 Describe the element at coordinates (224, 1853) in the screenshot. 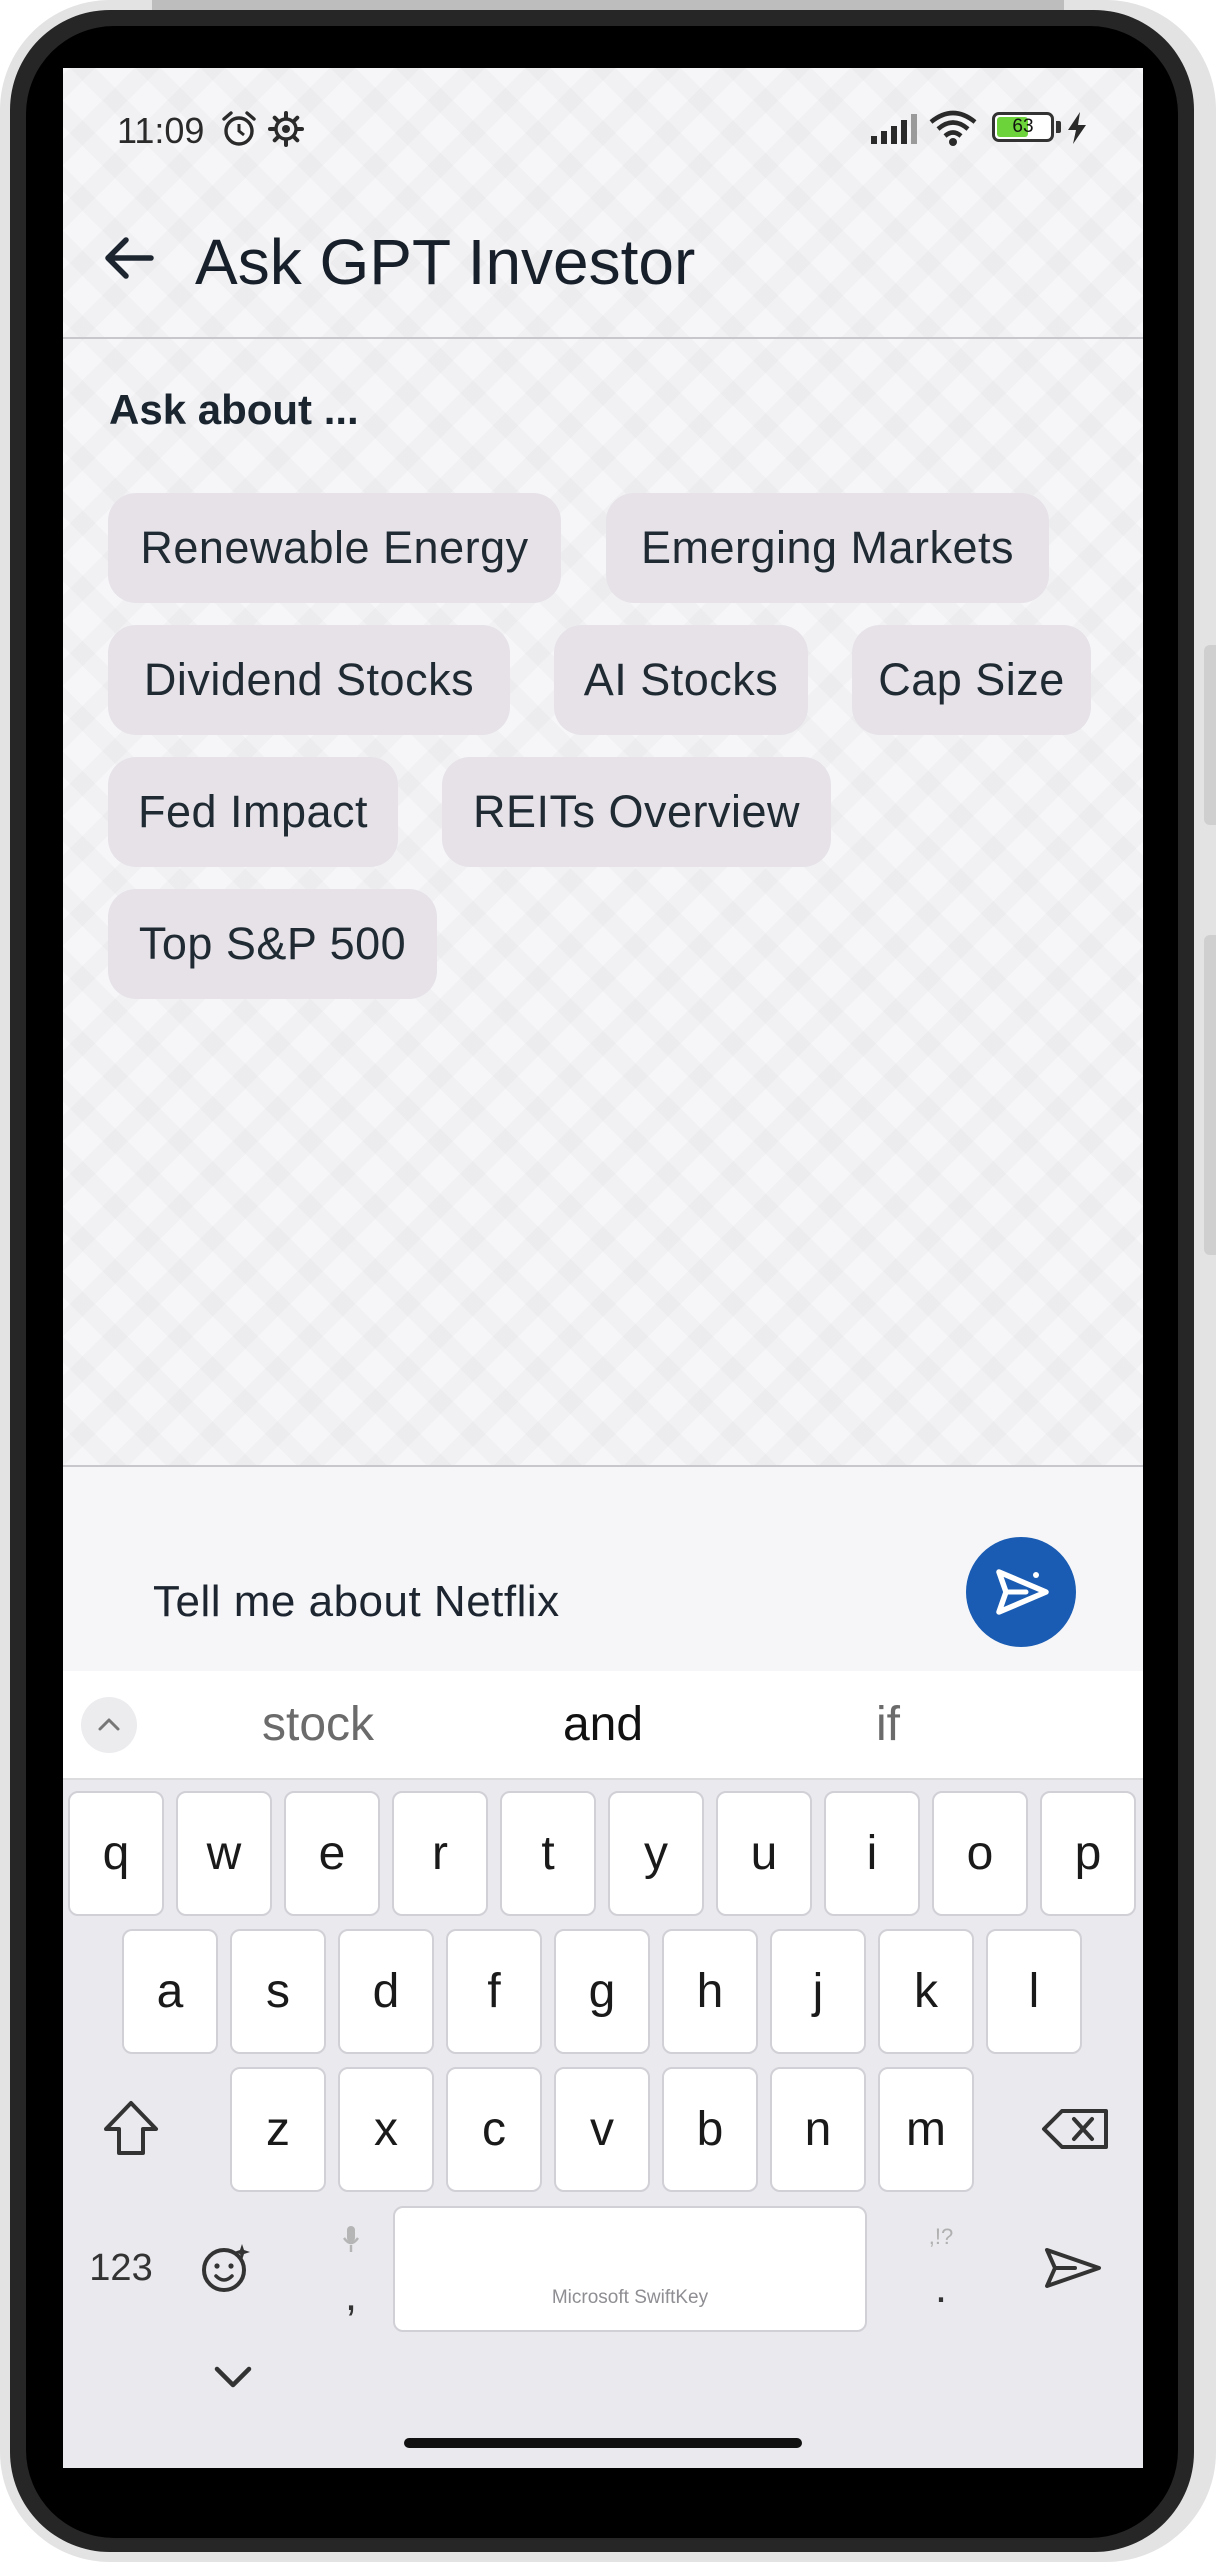

I see `key-w: w` at that location.